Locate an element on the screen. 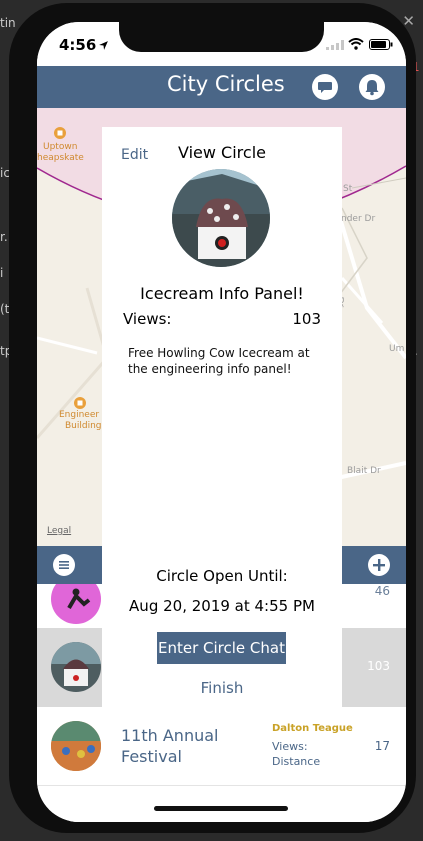 The height and width of the screenshot is (841, 423). home-indicator is located at coordinates (221, 808).